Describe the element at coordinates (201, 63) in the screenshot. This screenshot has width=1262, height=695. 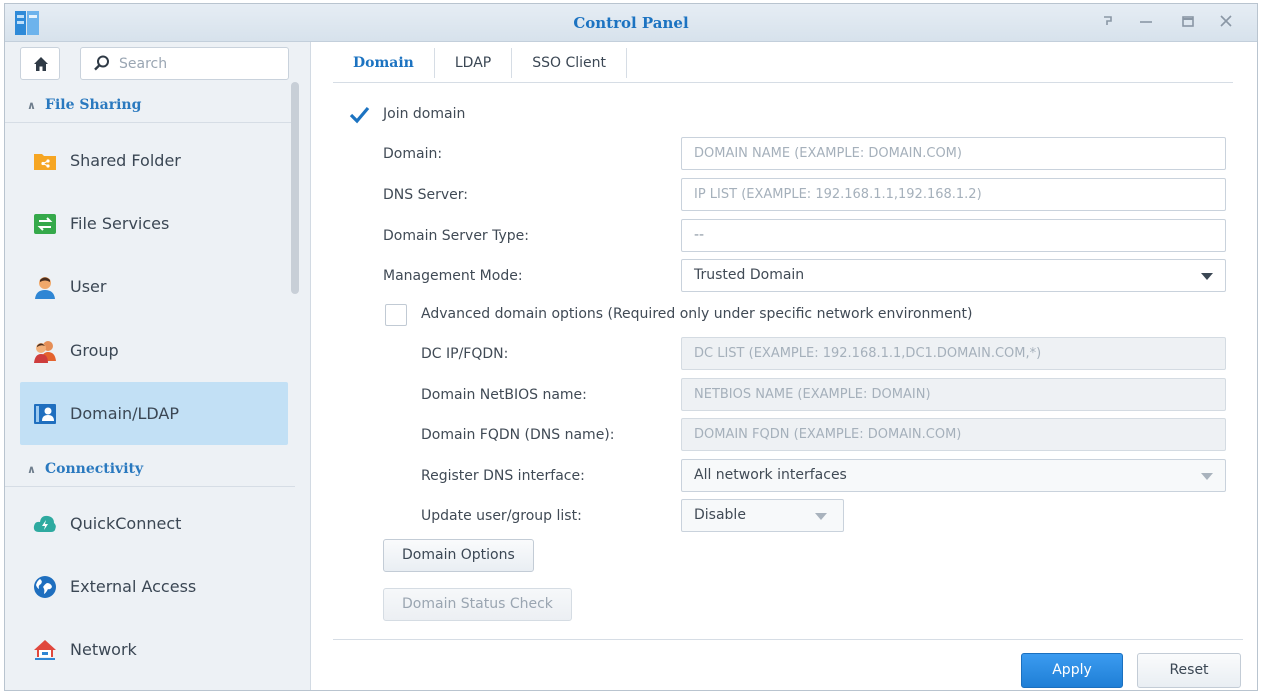
I see `search-input` at that location.